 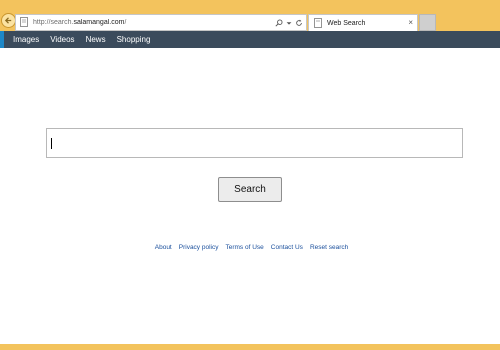 I want to click on tab-web-search: Web Search ×, so click(x=363, y=22).